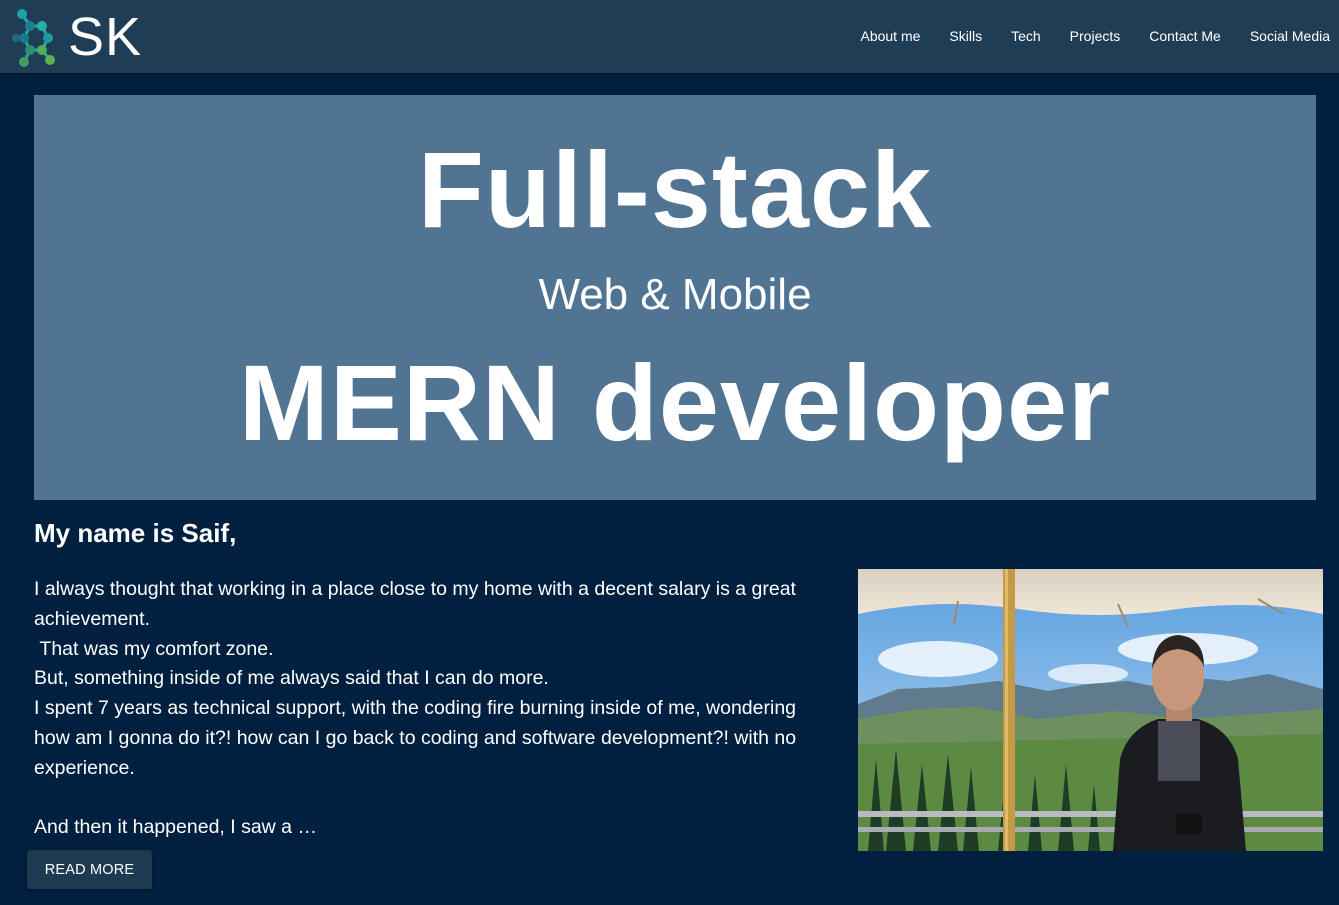 The width and height of the screenshot is (1339, 905). I want to click on profile-photo-image, so click(1090, 710).